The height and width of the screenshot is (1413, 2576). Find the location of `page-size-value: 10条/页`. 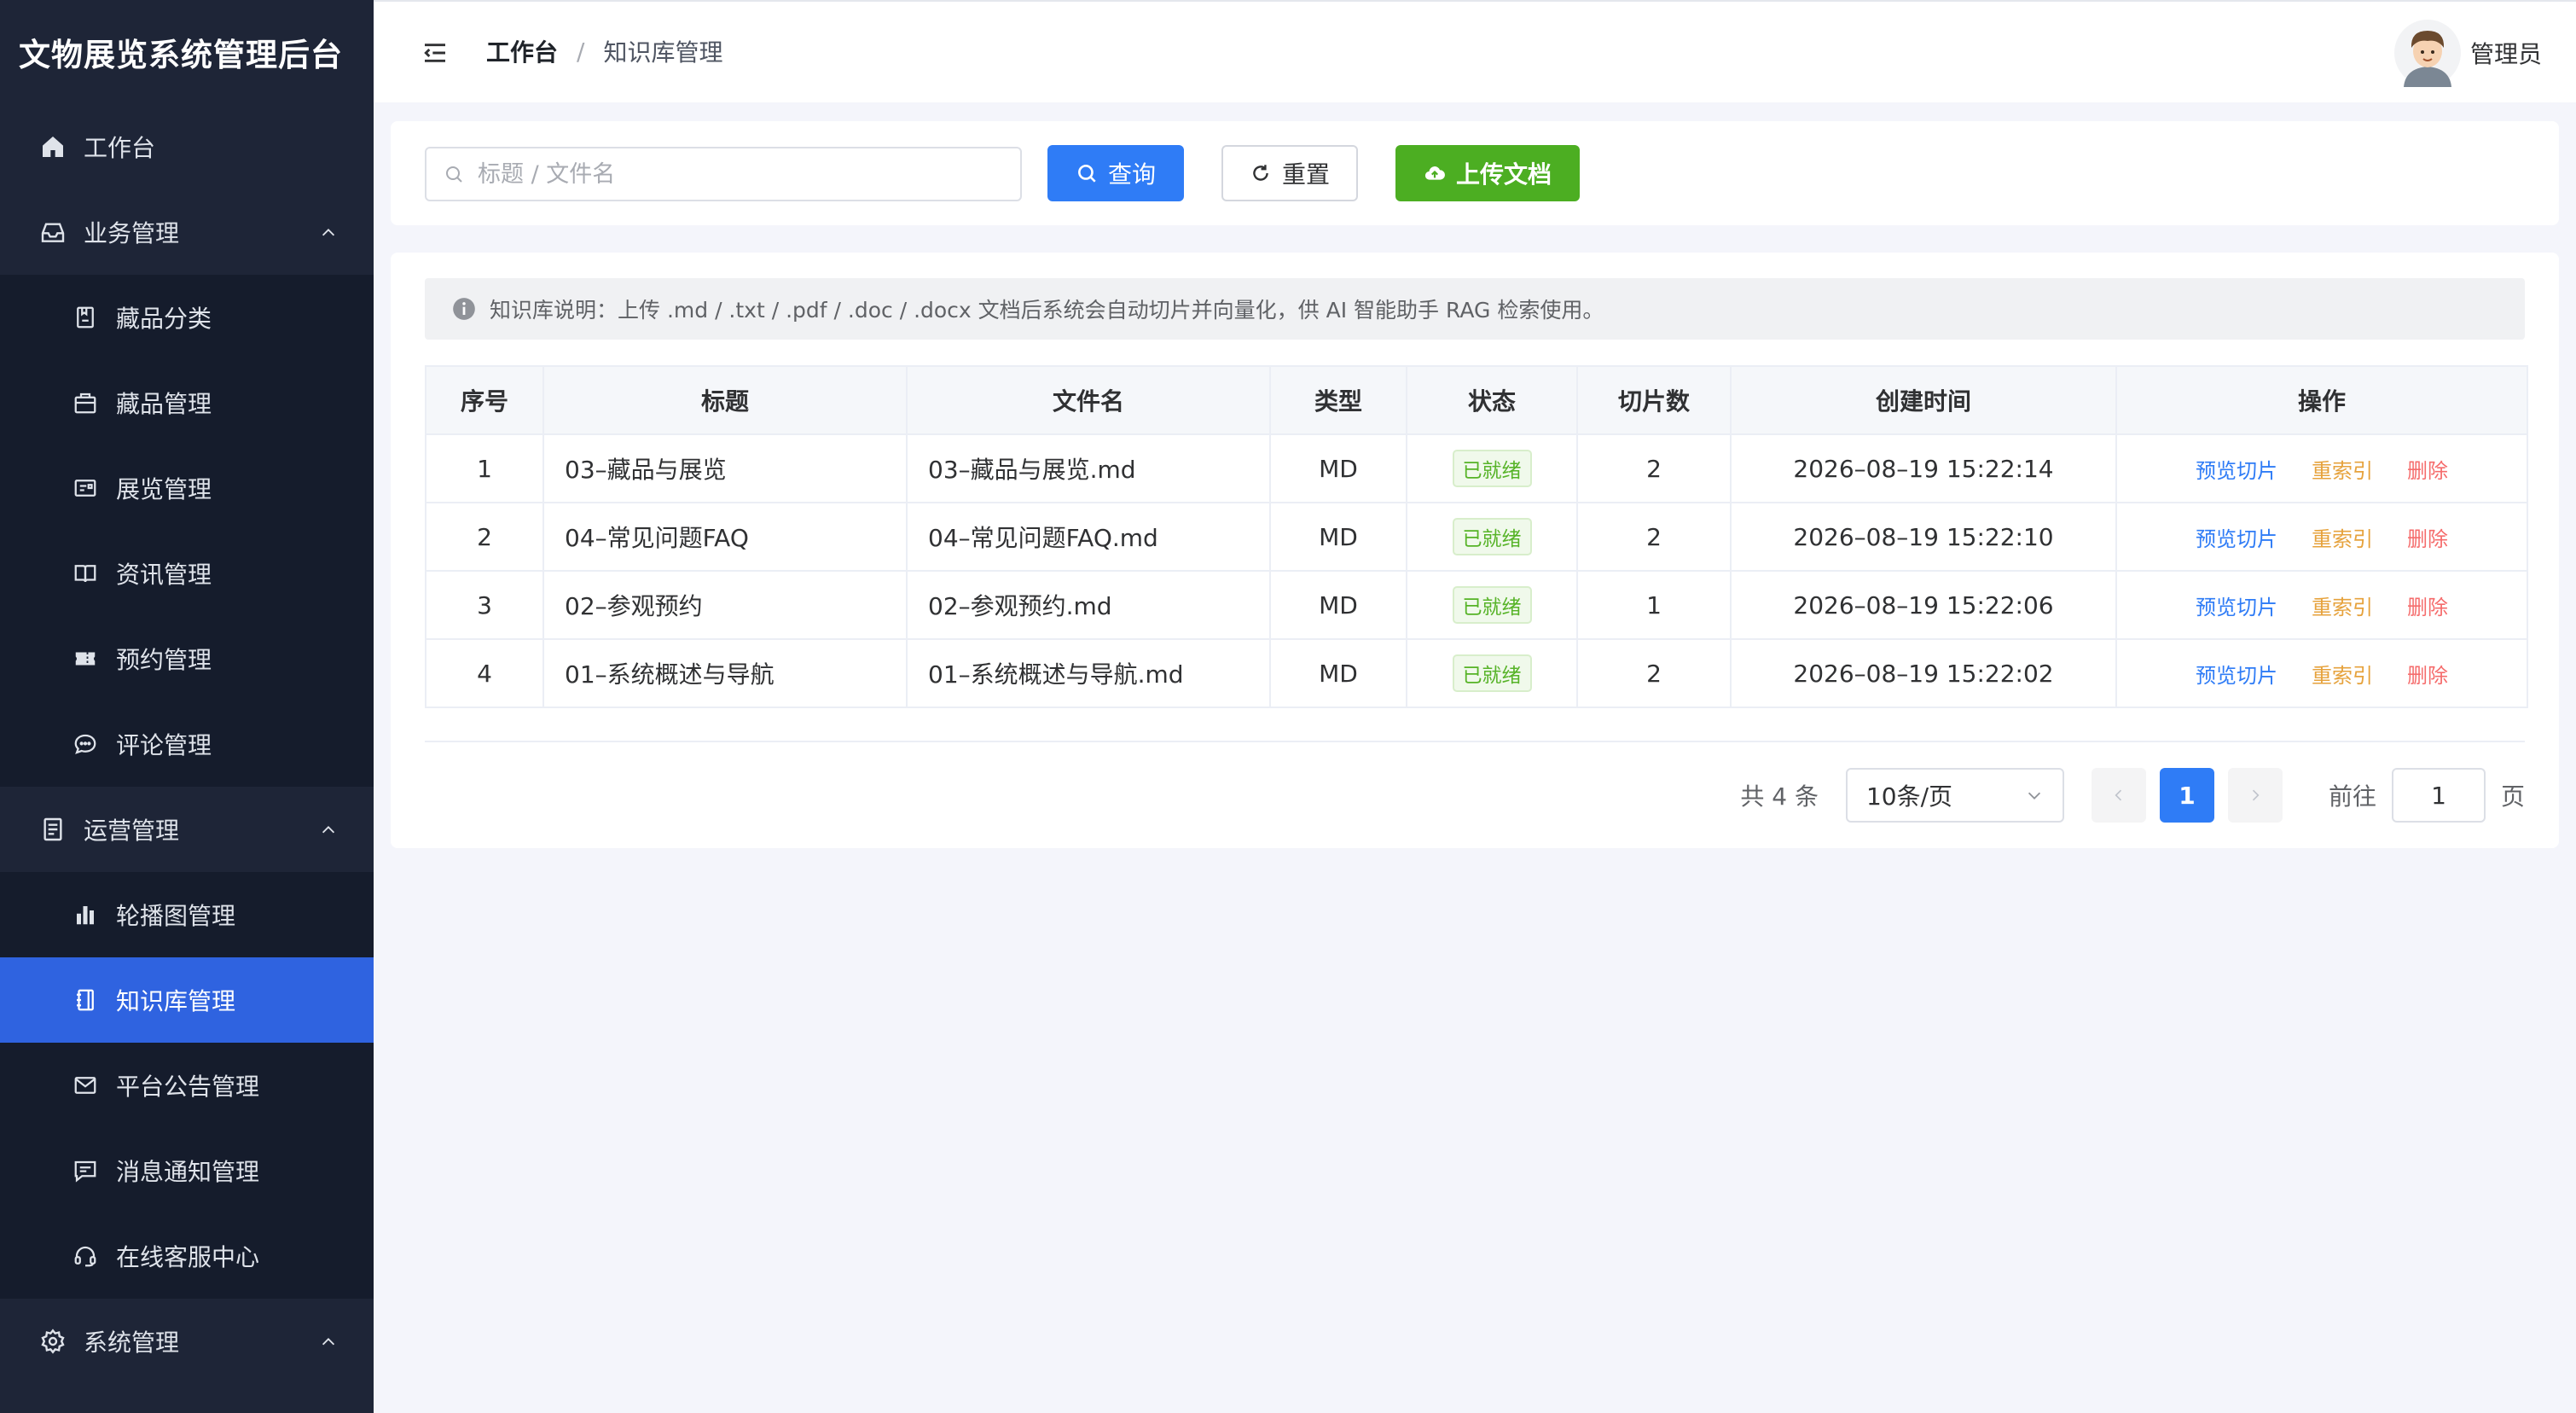

page-size-value: 10条/页 is located at coordinates (1909, 796).